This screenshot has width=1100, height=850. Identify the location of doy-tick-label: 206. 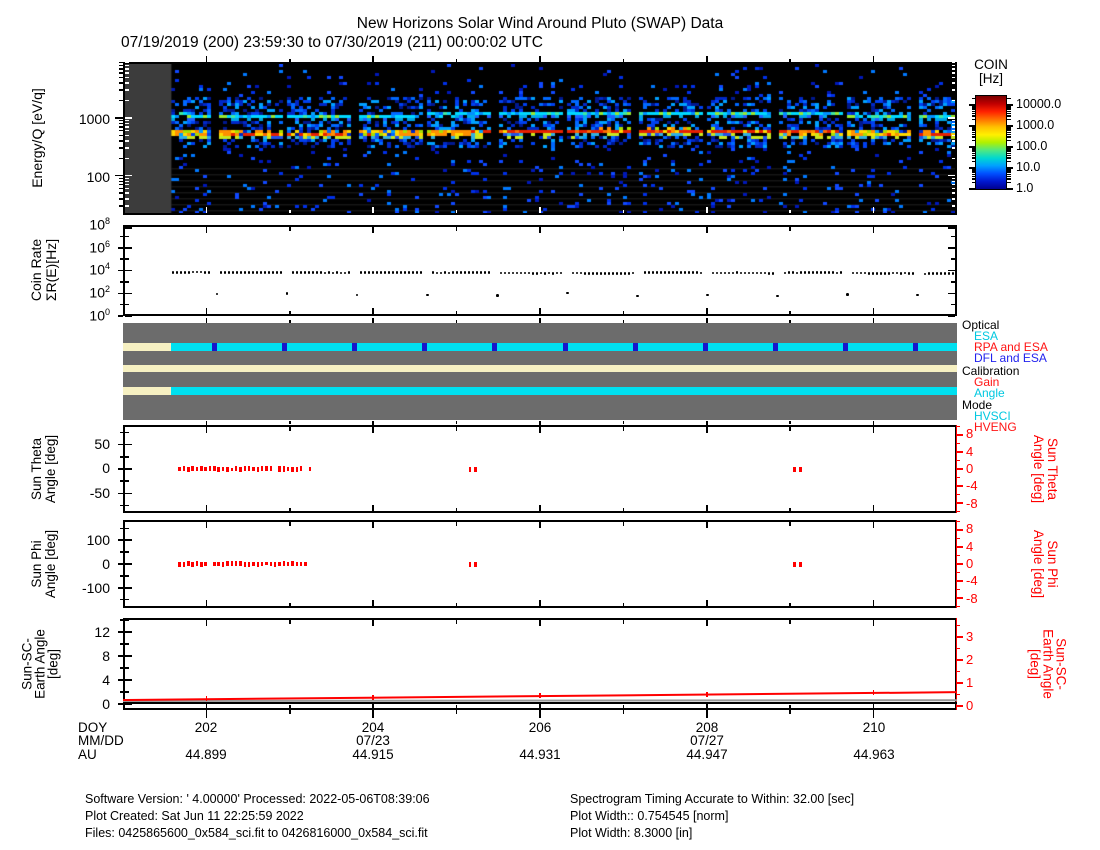
(540, 727).